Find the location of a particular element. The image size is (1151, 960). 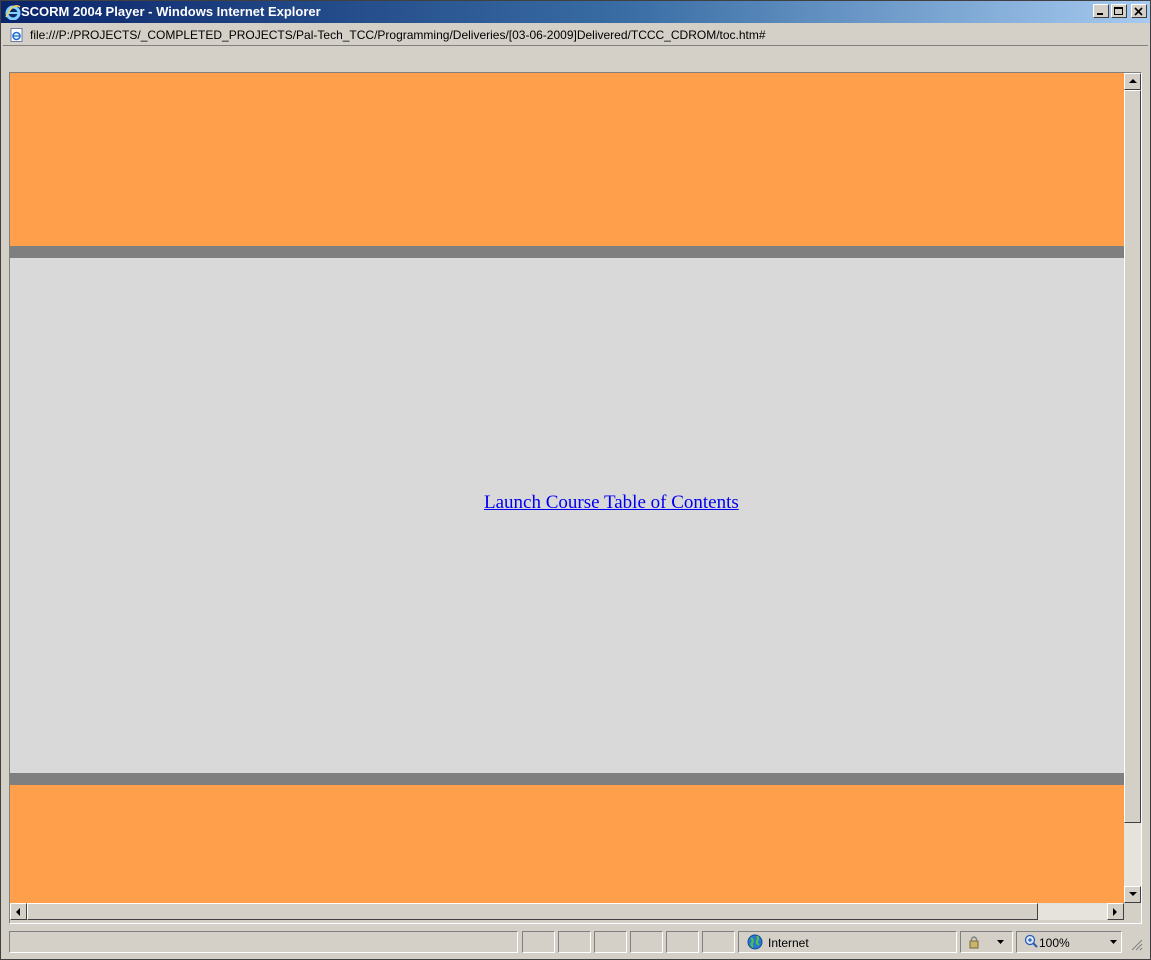

footer-separator is located at coordinates (567, 779).